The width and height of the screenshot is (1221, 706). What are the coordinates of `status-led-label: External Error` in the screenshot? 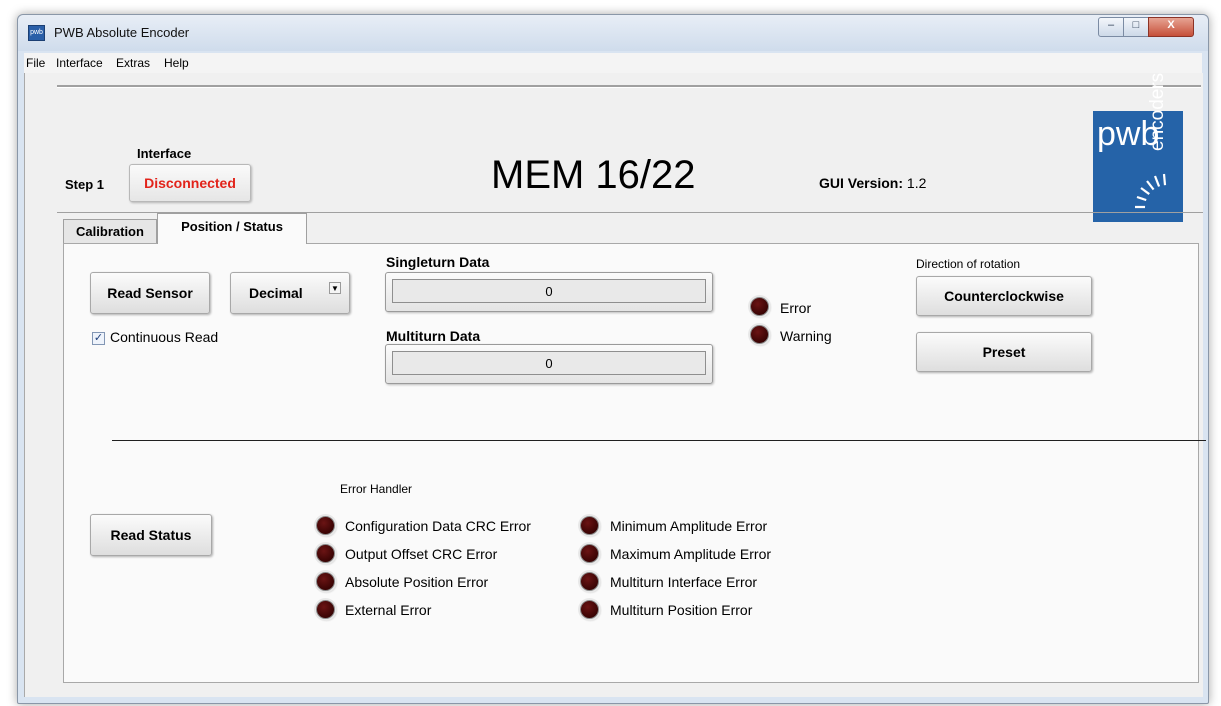 It's located at (388, 610).